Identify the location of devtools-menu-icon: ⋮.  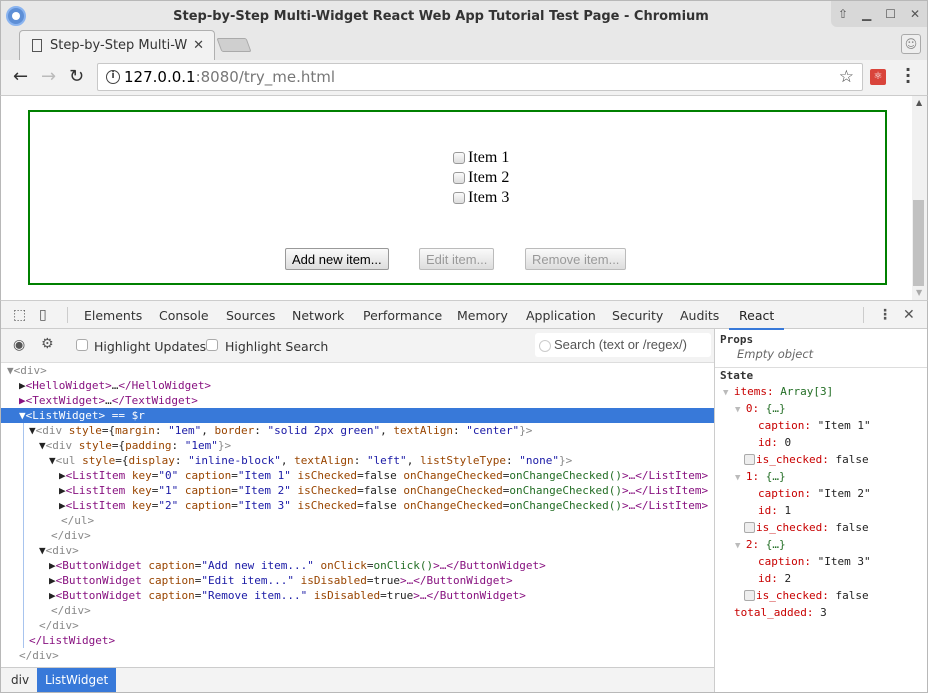
(885, 315).